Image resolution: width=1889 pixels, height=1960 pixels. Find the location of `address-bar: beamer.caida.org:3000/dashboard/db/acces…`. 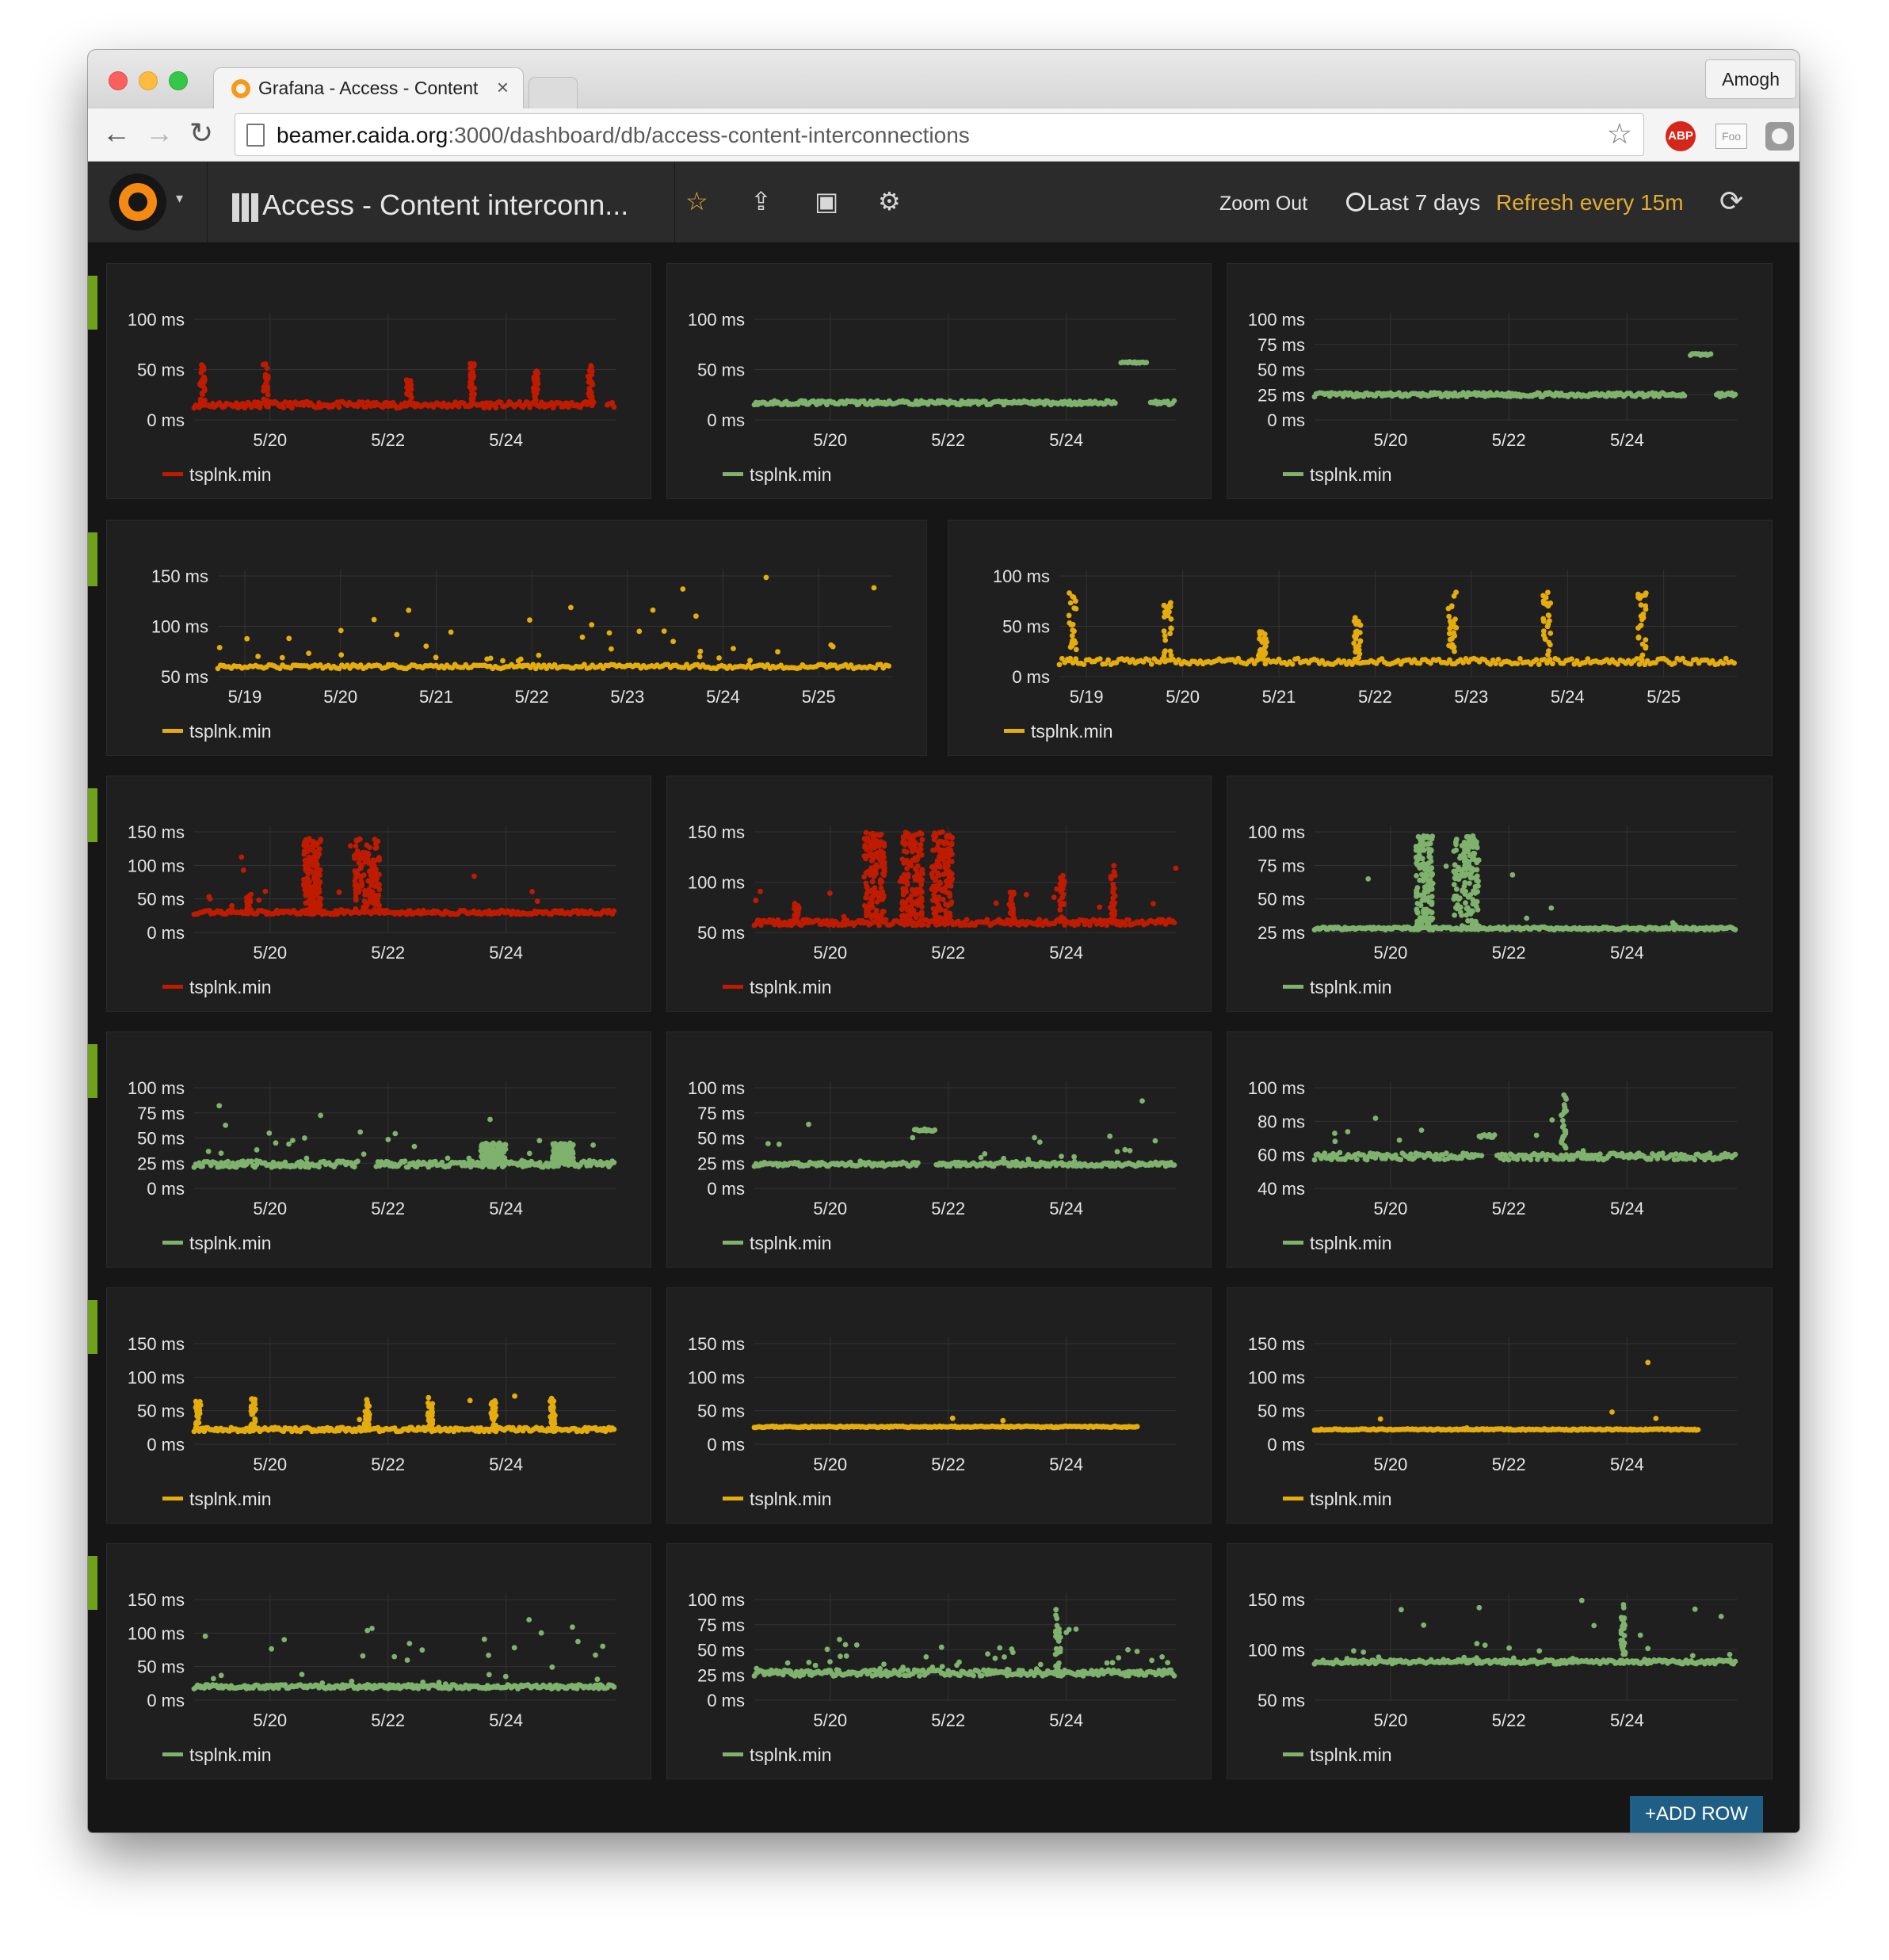

address-bar: beamer.caida.org:3000/dashboard/db/acces… is located at coordinates (939, 134).